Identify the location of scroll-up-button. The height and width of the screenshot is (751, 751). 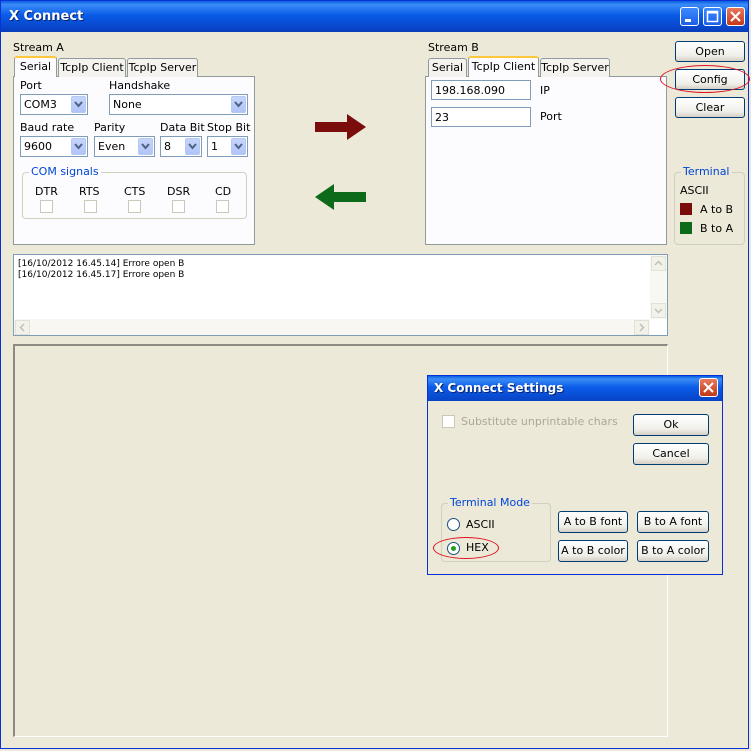
(658, 263).